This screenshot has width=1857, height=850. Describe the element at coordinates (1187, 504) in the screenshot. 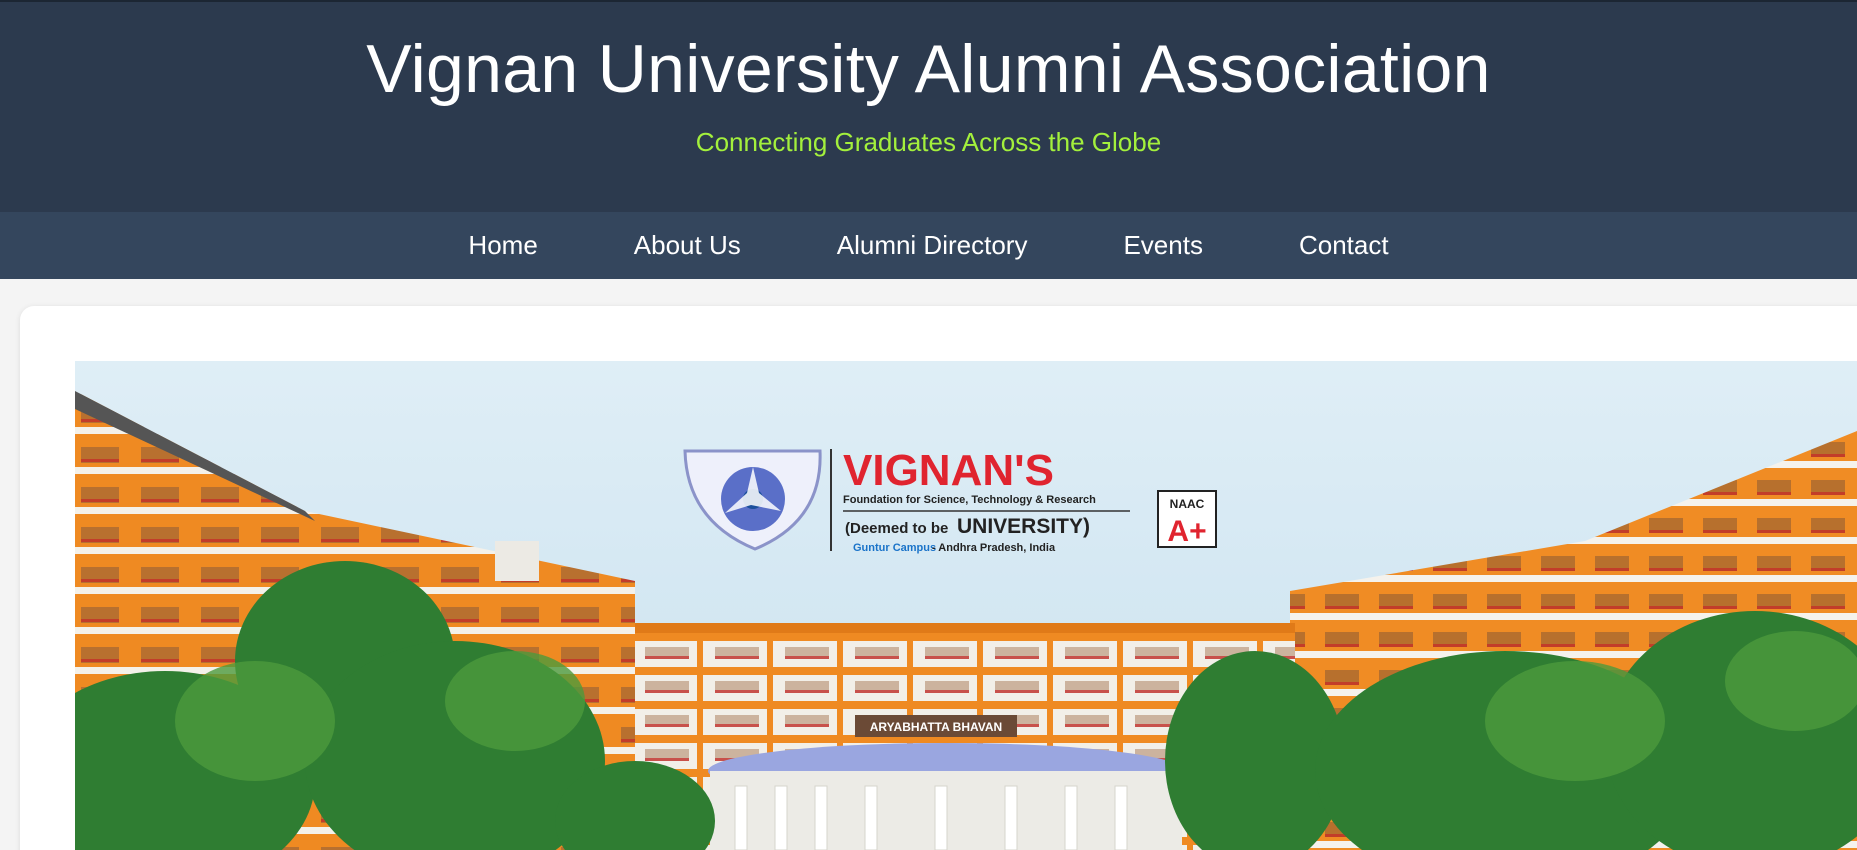

I see `naac-label: NAAC` at that location.